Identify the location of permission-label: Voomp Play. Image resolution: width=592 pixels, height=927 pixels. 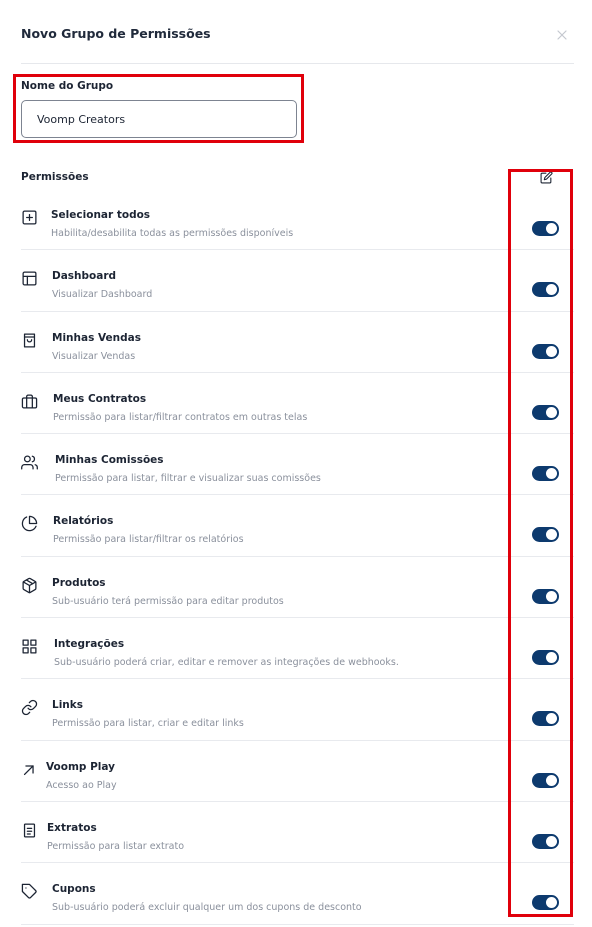
(80, 766).